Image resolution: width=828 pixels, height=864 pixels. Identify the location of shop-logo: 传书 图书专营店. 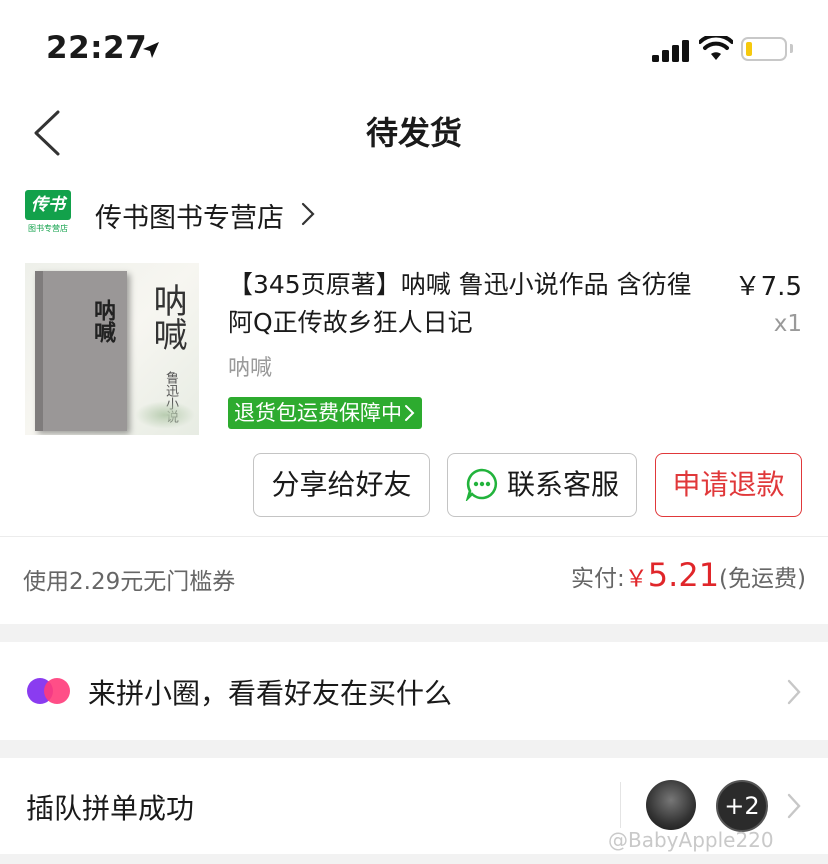
(48, 213).